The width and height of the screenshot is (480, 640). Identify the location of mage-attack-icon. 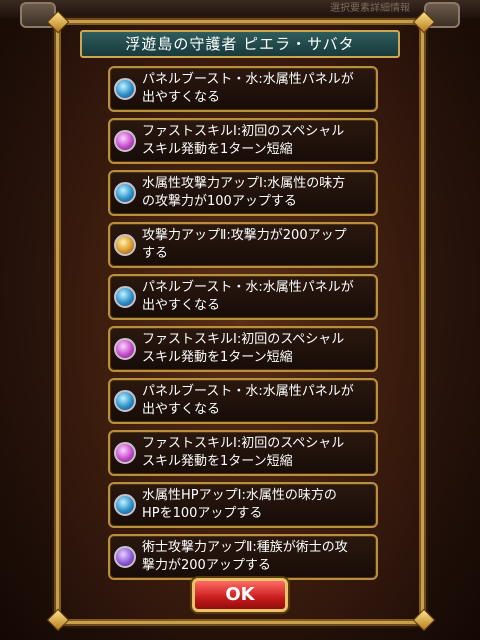
(125, 557).